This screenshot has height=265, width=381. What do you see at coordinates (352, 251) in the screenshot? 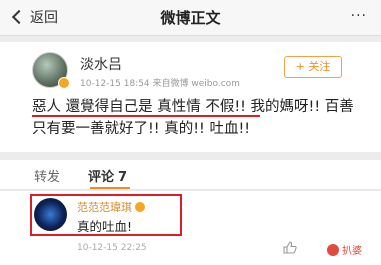
I see `watermark-text: 扒婆` at bounding box center [352, 251].